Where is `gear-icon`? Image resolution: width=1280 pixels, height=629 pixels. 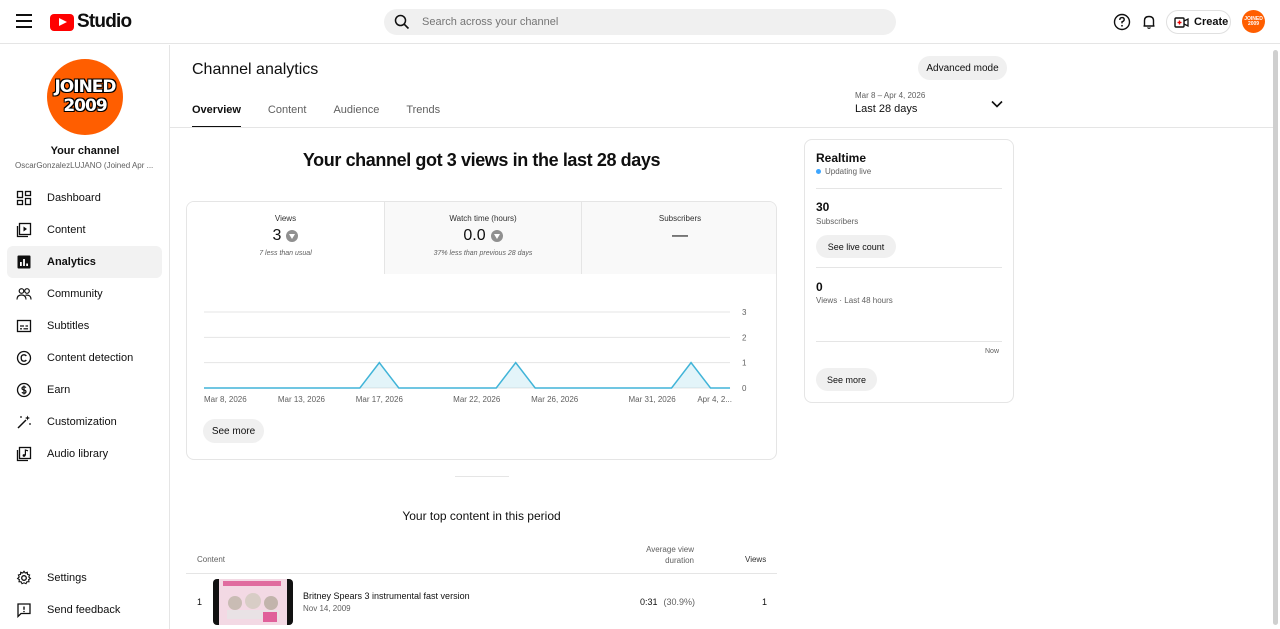
gear-icon is located at coordinates (24, 577).